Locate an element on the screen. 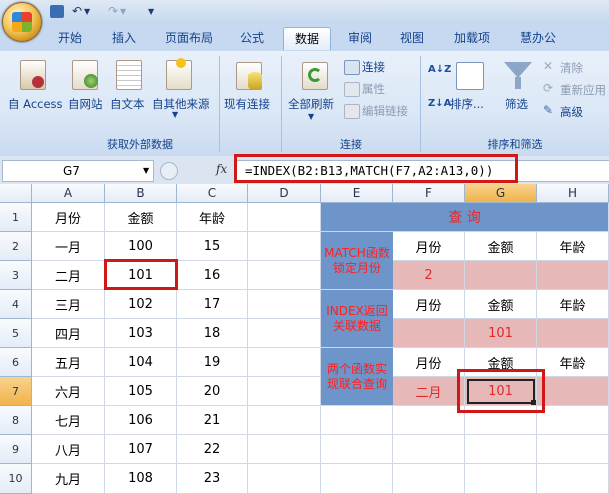  combo-month: 二月 is located at coordinates (429, 391).